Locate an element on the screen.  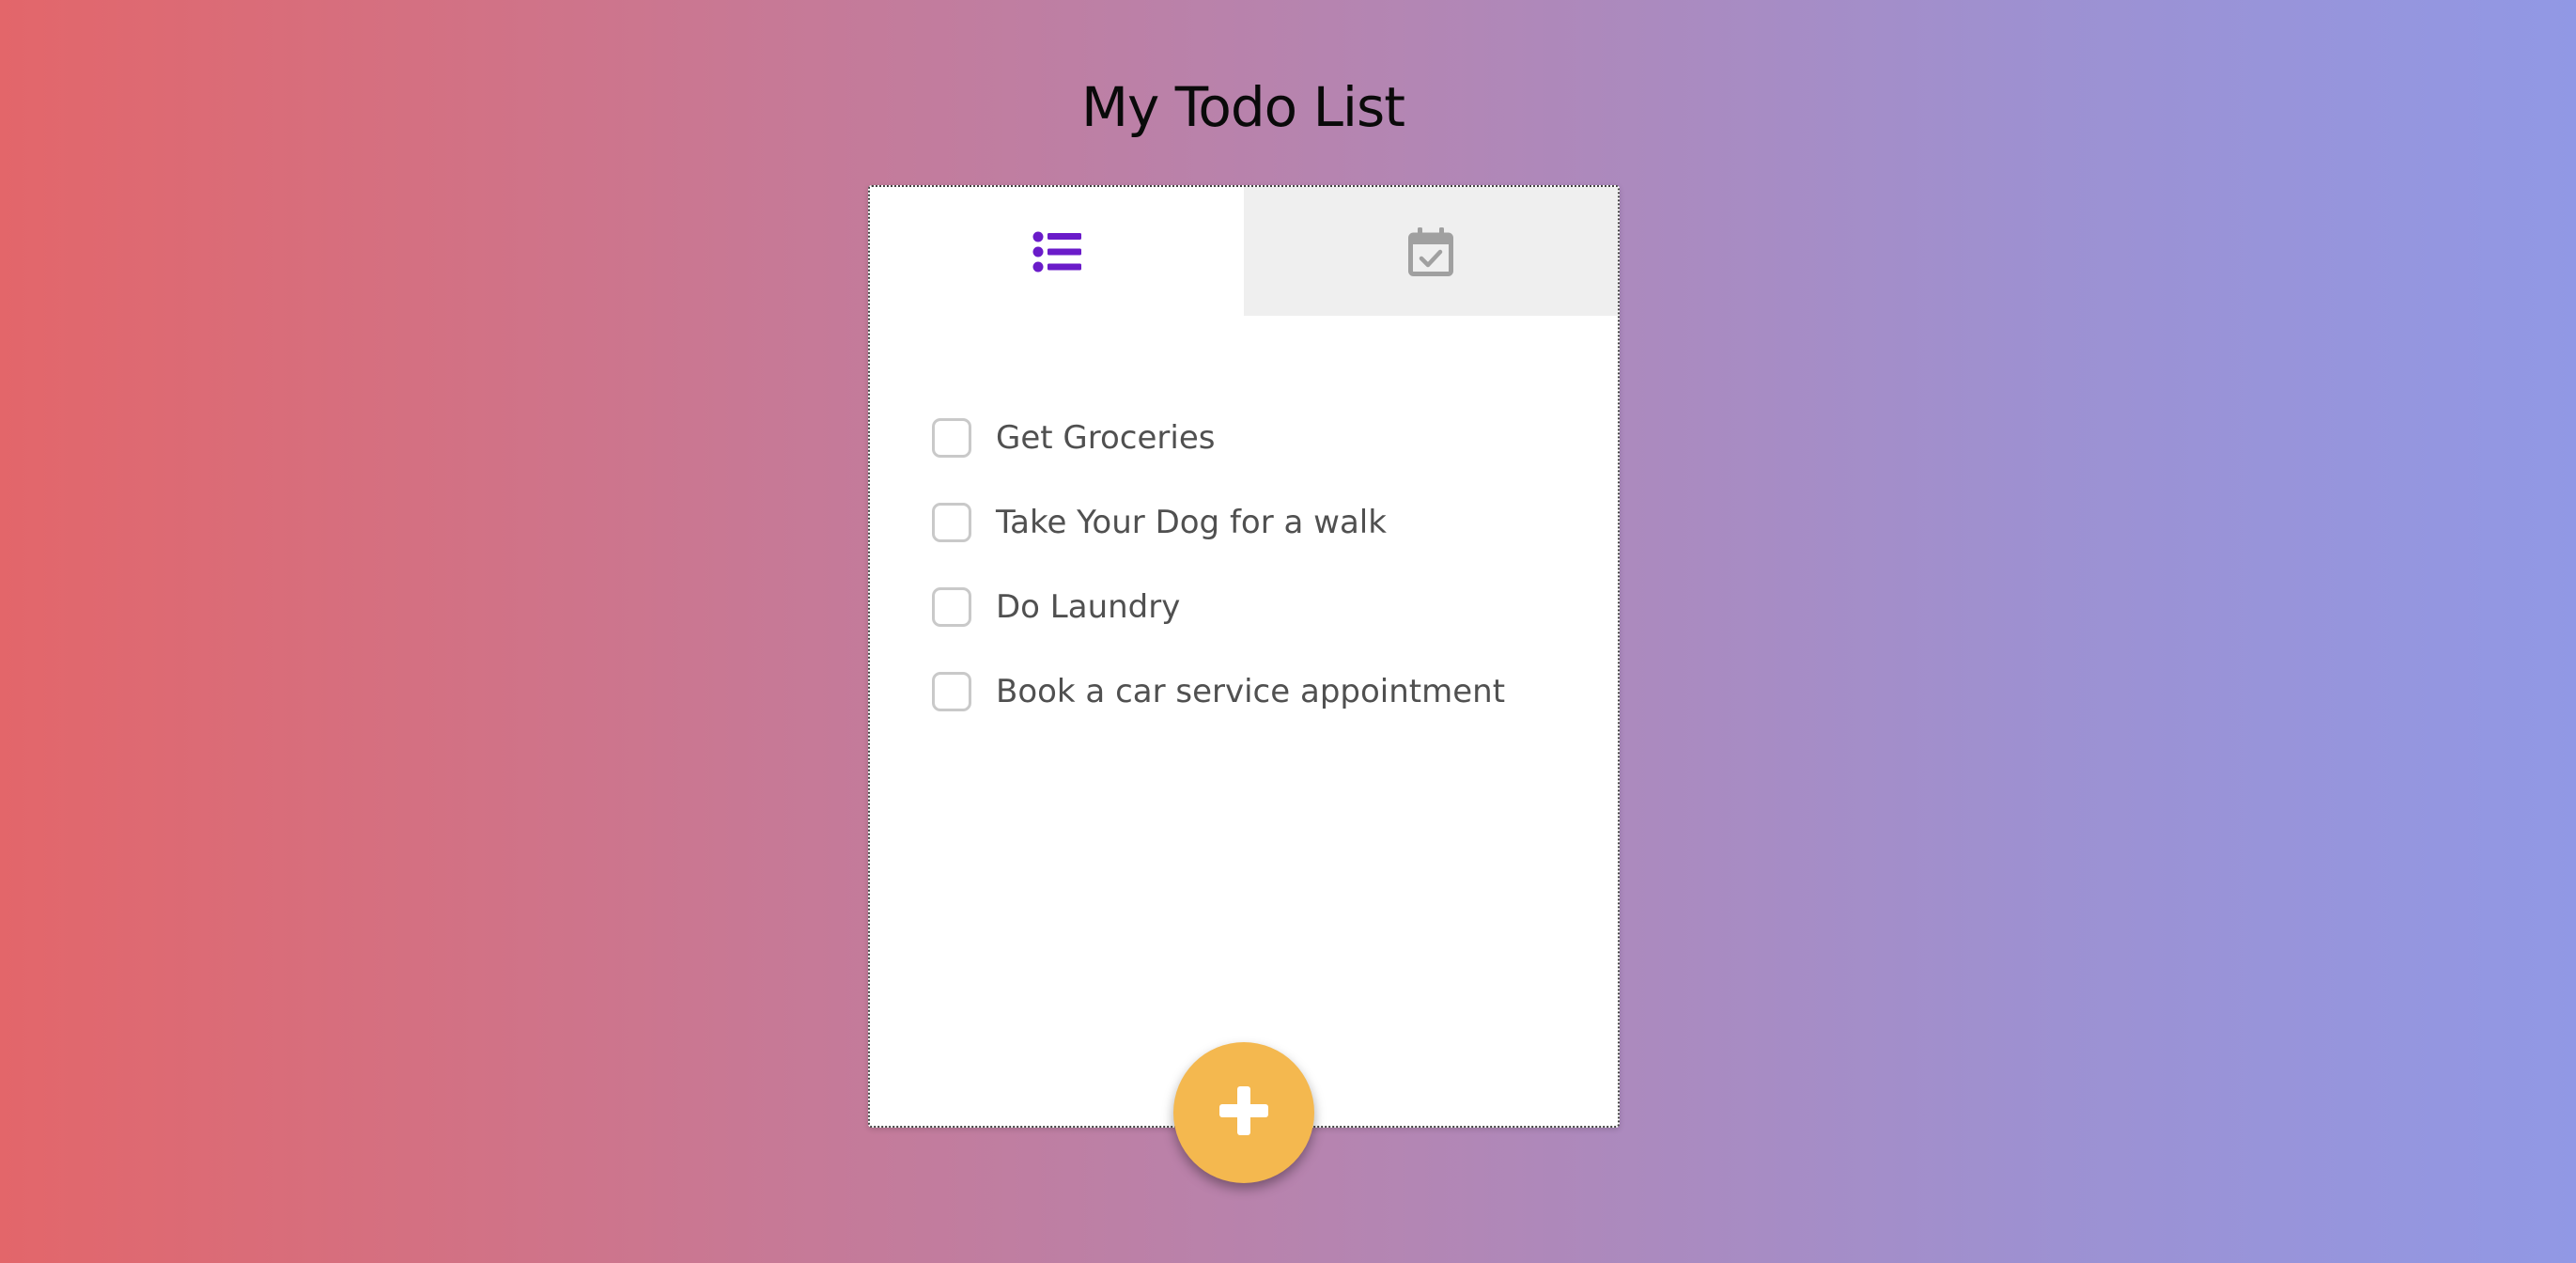
todo-item: Book a car service appointment is located at coordinates (1218, 692).